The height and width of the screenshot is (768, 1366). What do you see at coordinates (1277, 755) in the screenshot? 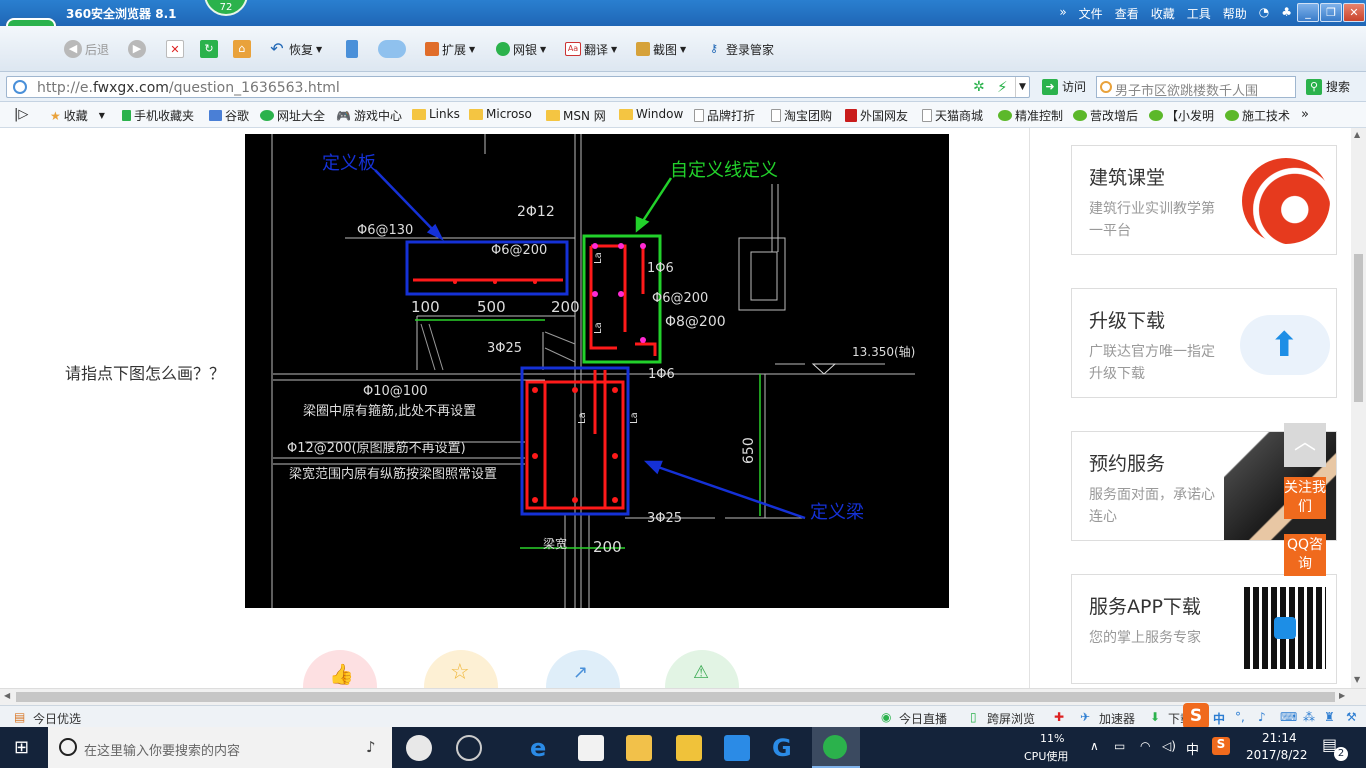
I see `clock-date: 2017/8/22` at bounding box center [1277, 755].